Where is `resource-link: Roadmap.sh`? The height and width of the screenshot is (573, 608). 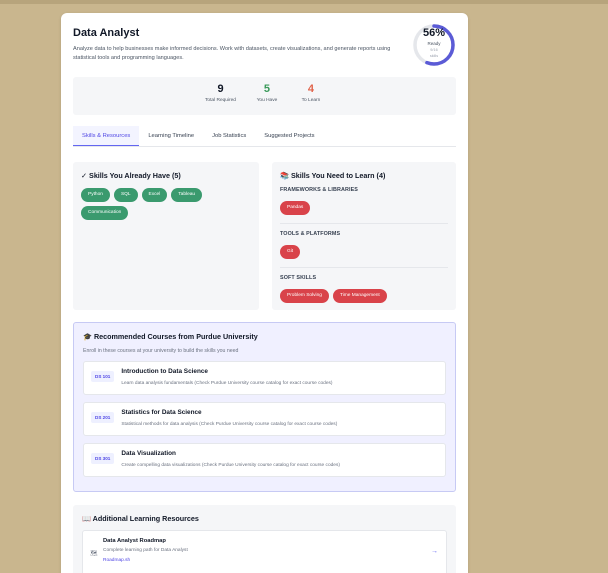
resource-link: Roadmap.sh is located at coordinates (270, 560).